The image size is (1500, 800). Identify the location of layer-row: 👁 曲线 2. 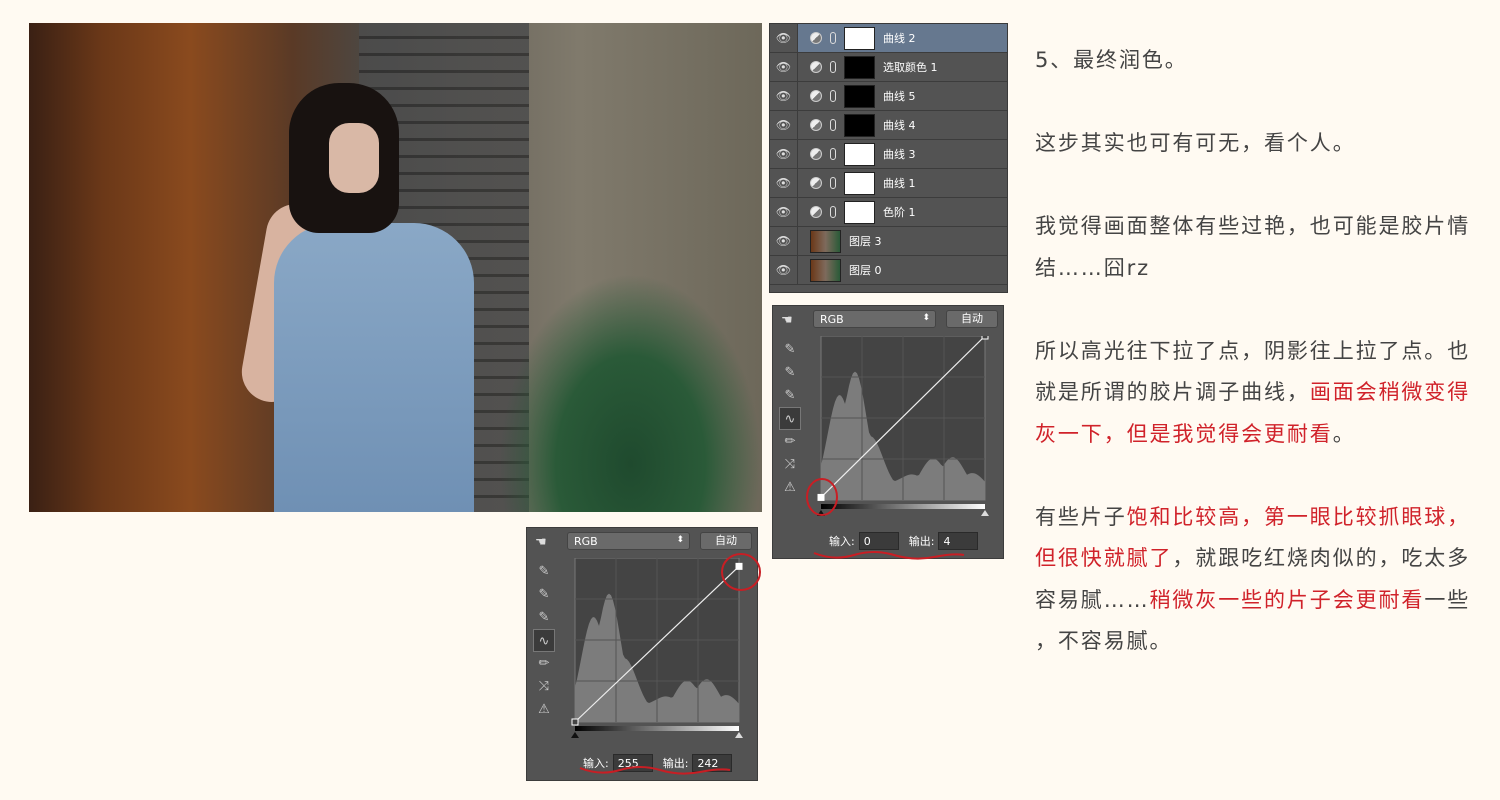
(888, 38).